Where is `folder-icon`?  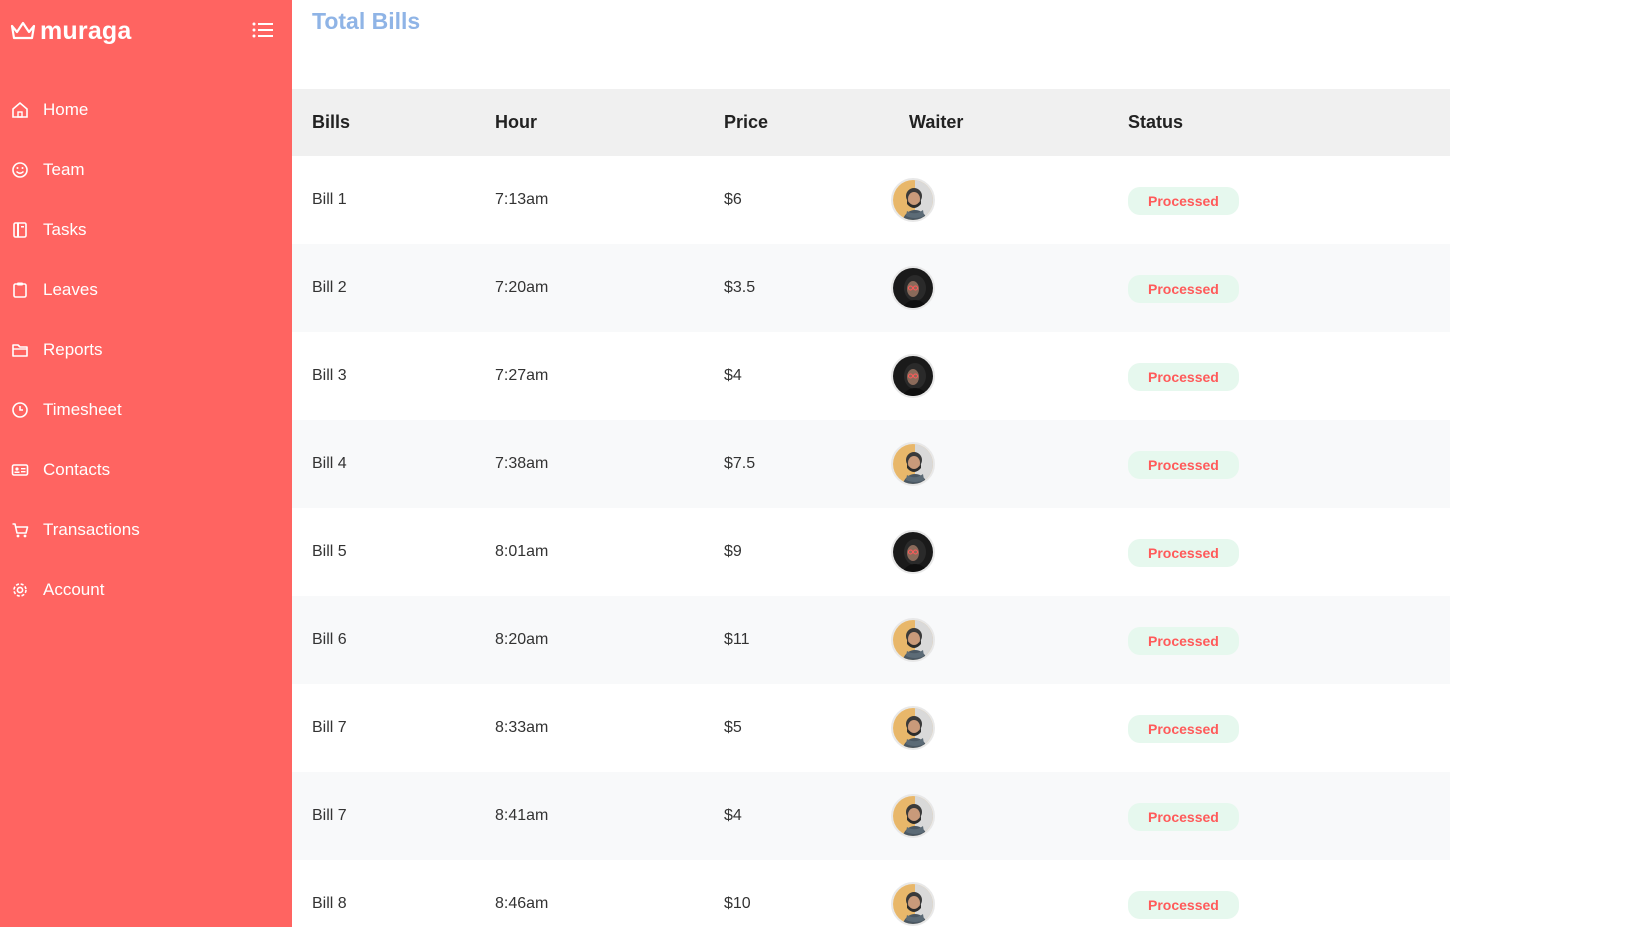
folder-icon is located at coordinates (20, 350).